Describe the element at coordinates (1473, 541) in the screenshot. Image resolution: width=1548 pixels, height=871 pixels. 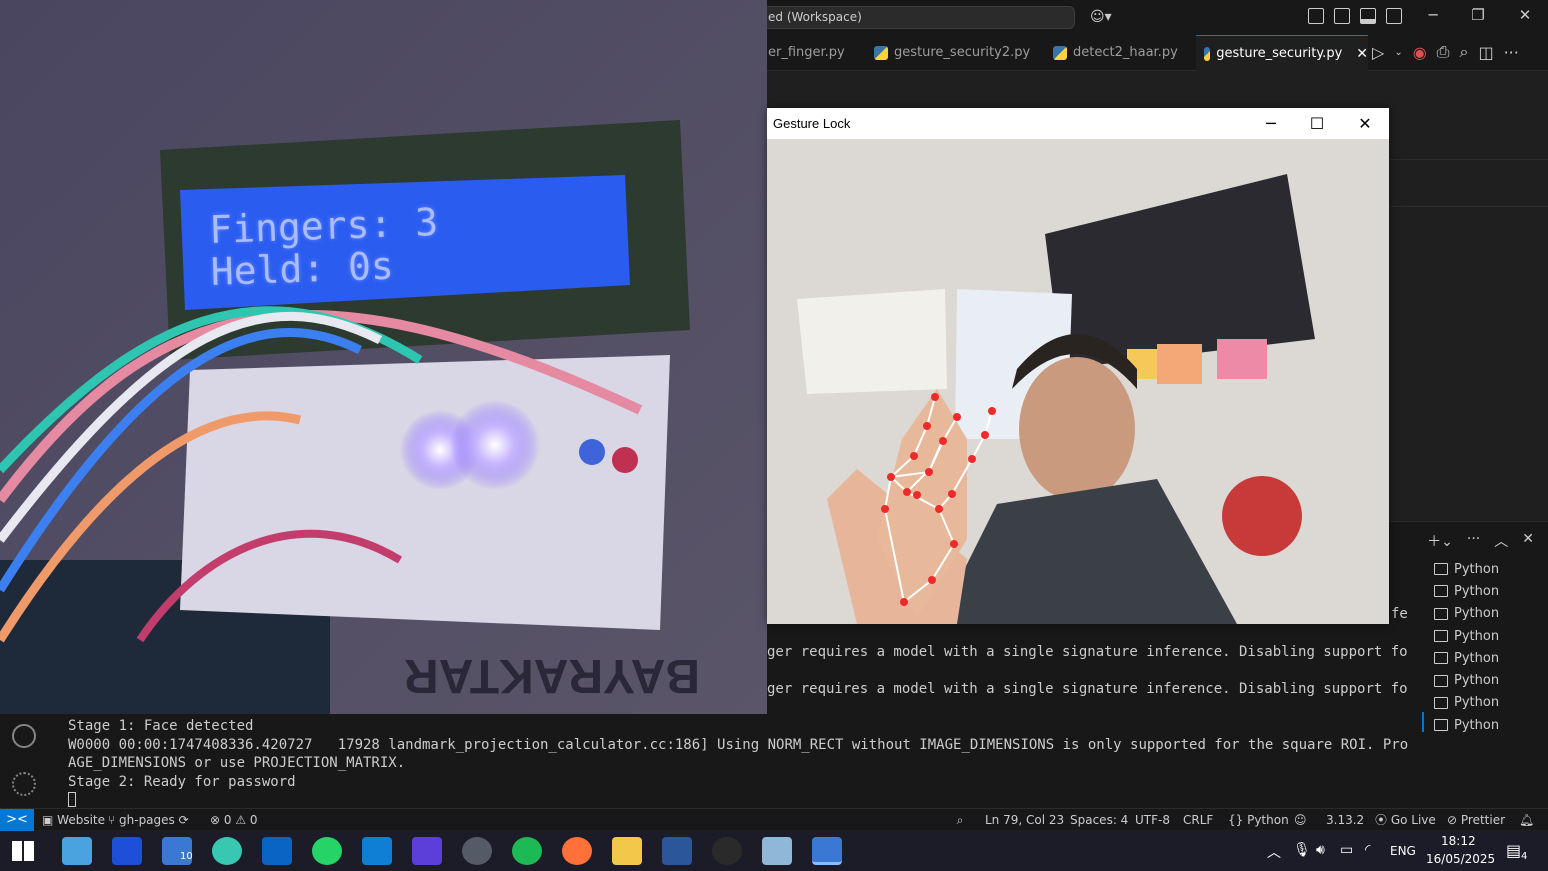
I see `more-icon: ···` at that location.